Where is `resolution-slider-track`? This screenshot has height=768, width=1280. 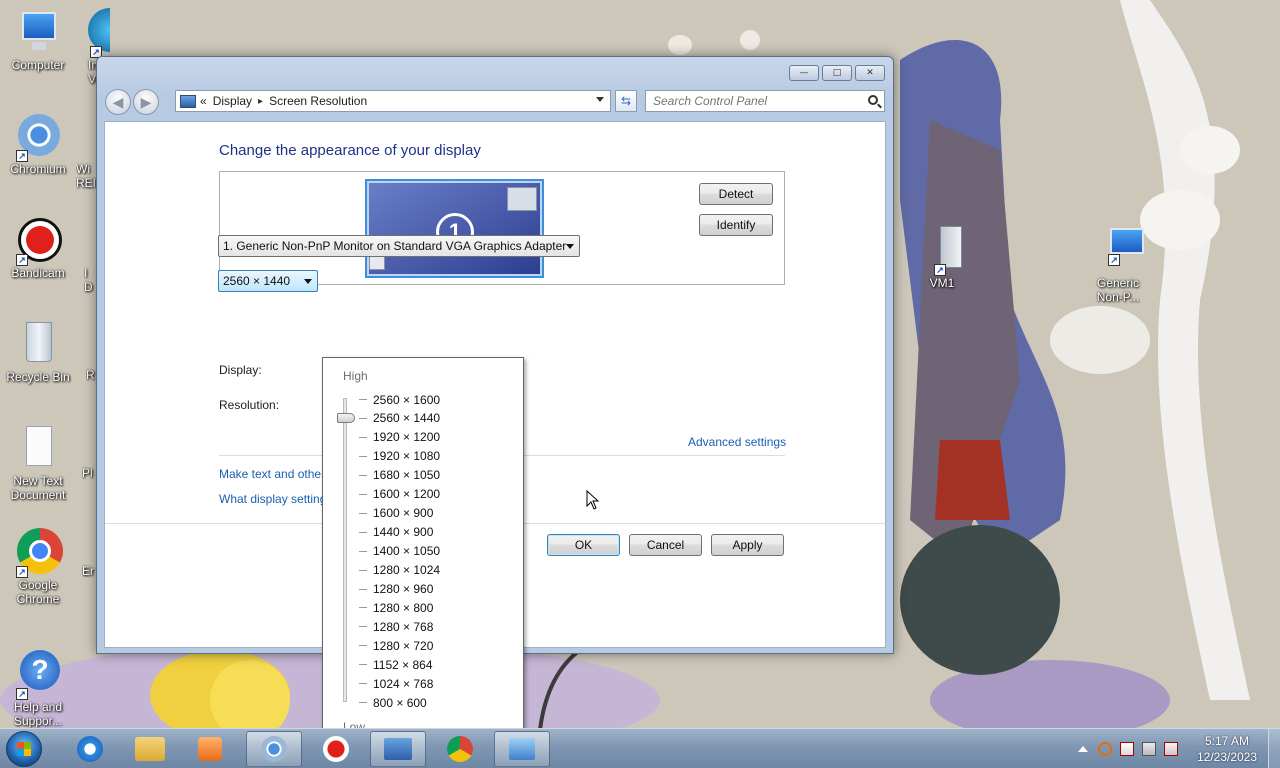
resolution-slider-track is located at coordinates (345, 550).